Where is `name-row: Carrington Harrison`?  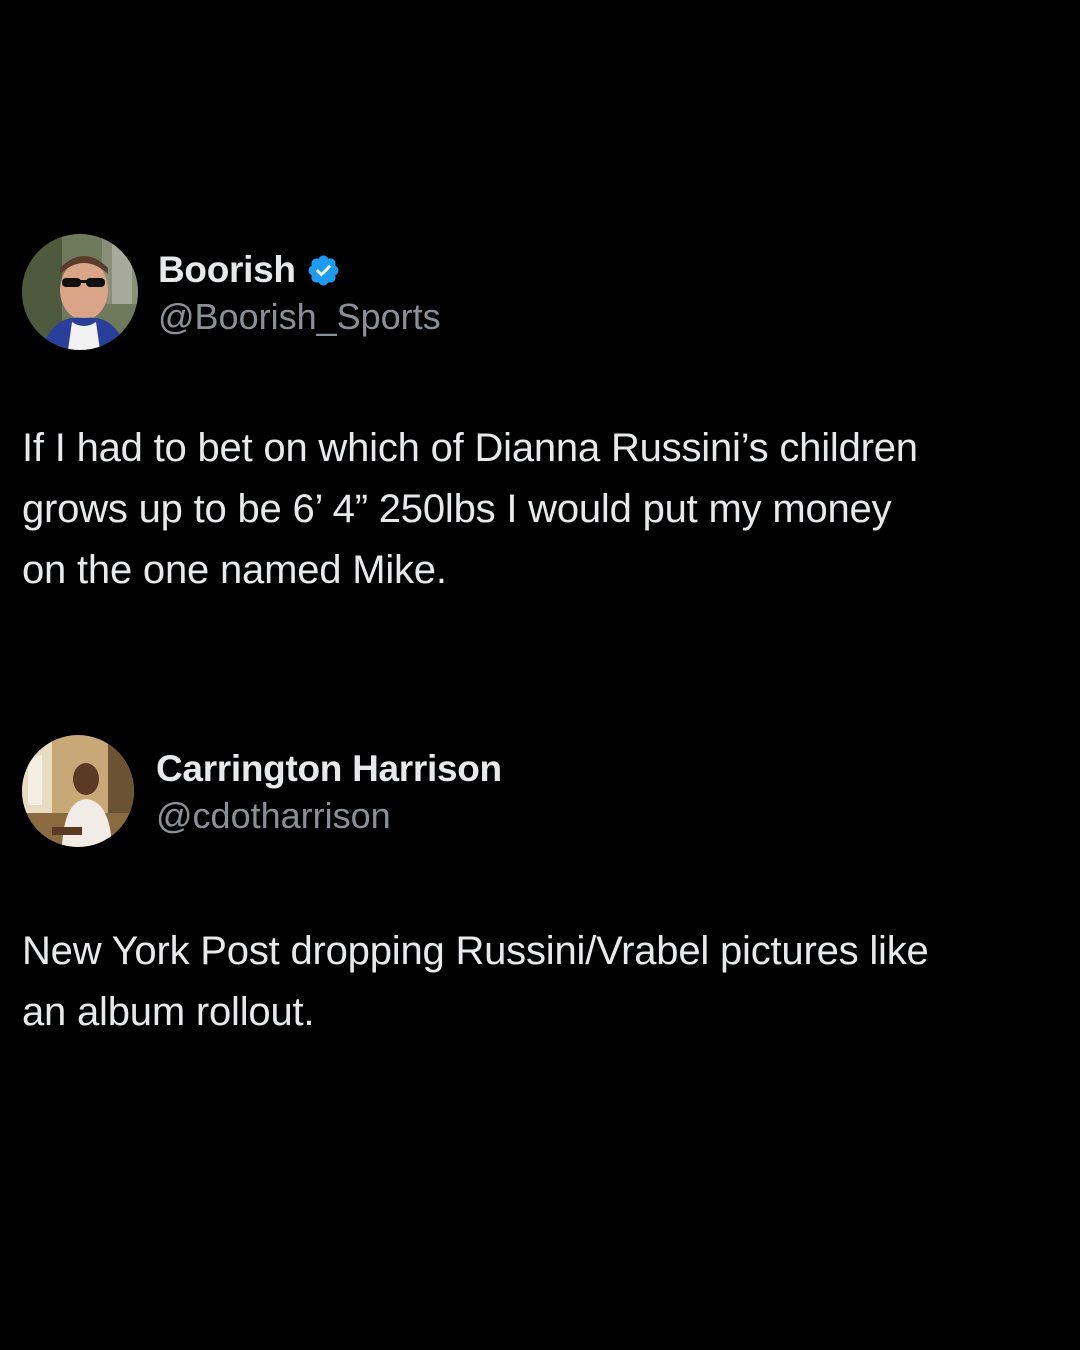
name-row: Carrington Harrison is located at coordinates (329, 769).